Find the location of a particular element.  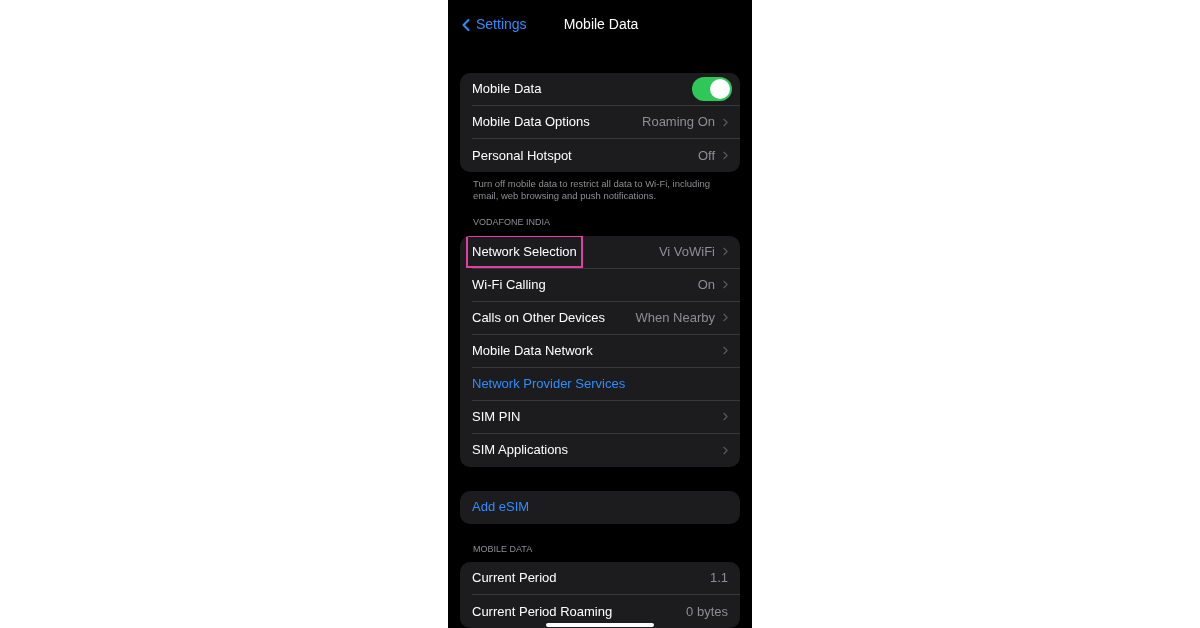

row-label: Current Period is located at coordinates (514, 578).